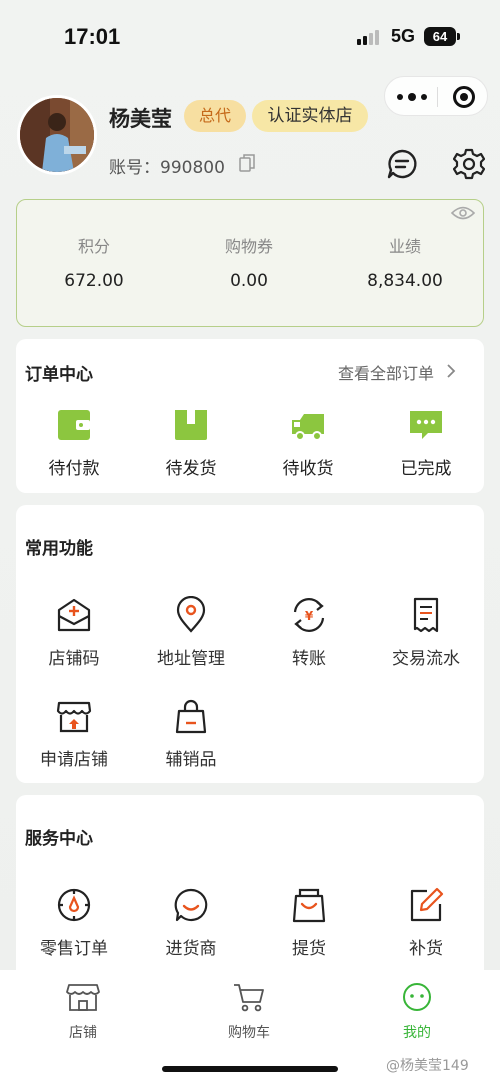 Image resolution: width=500 pixels, height=1084 pixels. What do you see at coordinates (191, 760) in the screenshot?
I see `func-label: 辅销品` at bounding box center [191, 760].